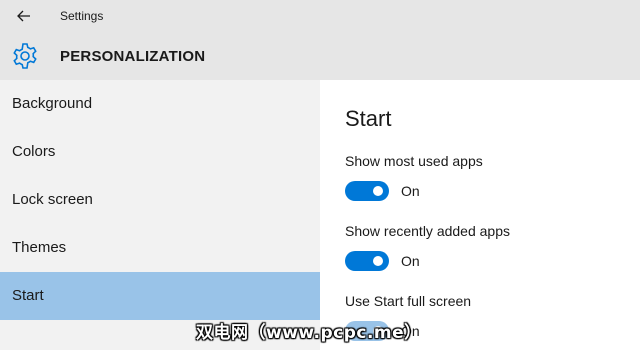  I want to click on sidebar-item-lock-screen: Lock screen, so click(160, 200).